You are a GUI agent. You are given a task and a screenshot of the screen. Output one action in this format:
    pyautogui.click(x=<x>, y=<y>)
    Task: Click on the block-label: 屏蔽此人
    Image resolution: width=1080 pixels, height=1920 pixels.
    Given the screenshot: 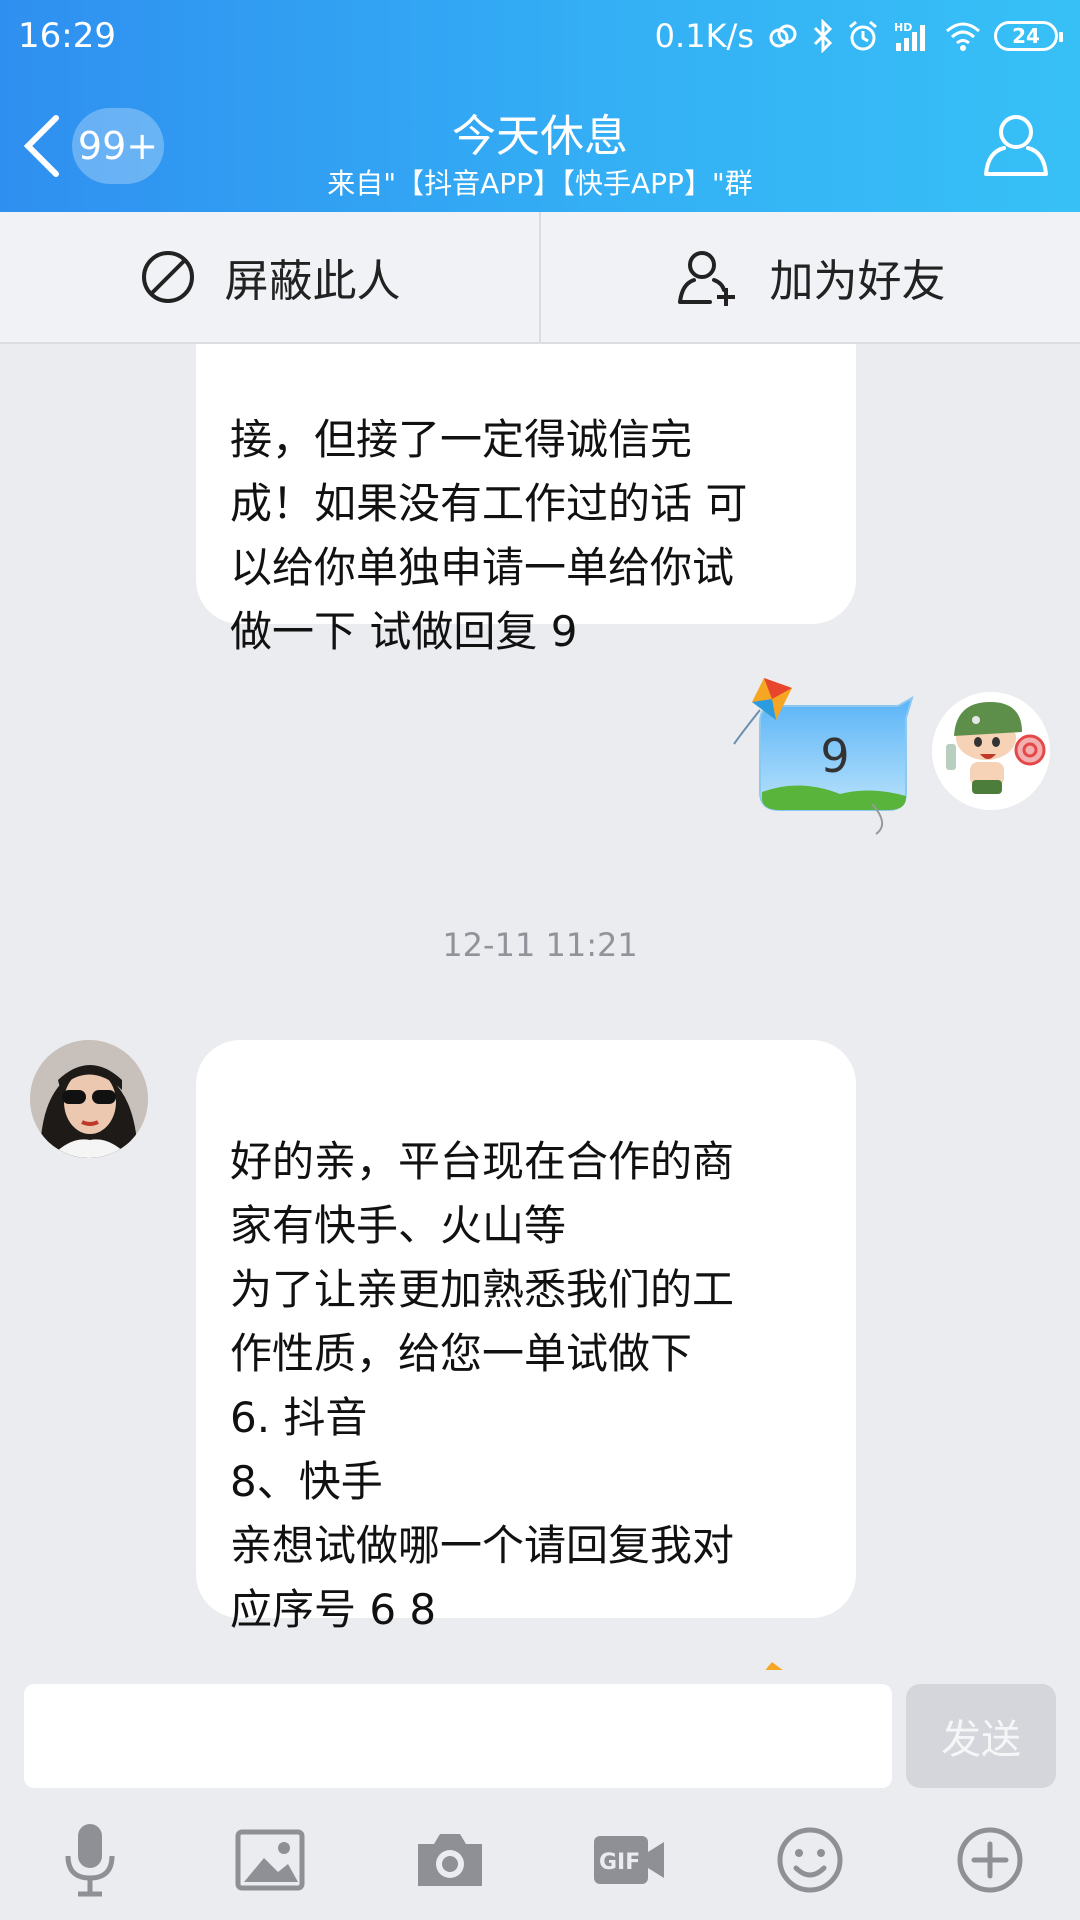 What is the action you would take?
    pyautogui.click(x=312, y=281)
    